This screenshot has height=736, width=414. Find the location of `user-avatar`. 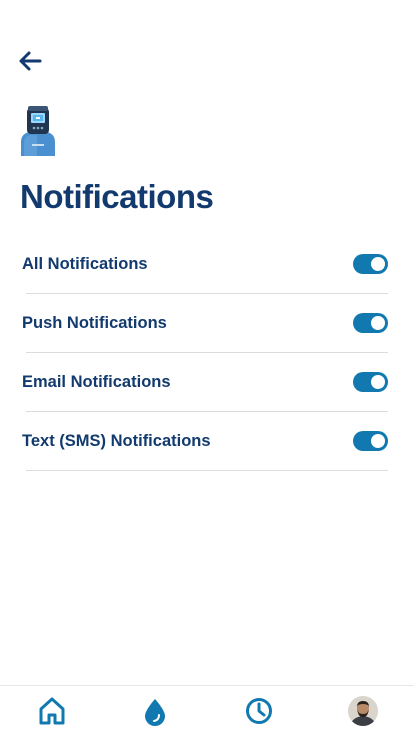

user-avatar is located at coordinates (363, 711).